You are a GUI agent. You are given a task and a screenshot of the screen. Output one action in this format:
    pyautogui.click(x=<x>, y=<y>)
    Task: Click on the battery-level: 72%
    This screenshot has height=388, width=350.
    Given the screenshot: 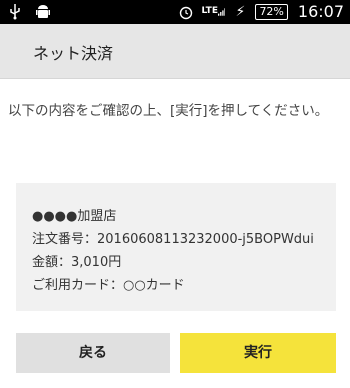 What is the action you would take?
    pyautogui.click(x=271, y=11)
    